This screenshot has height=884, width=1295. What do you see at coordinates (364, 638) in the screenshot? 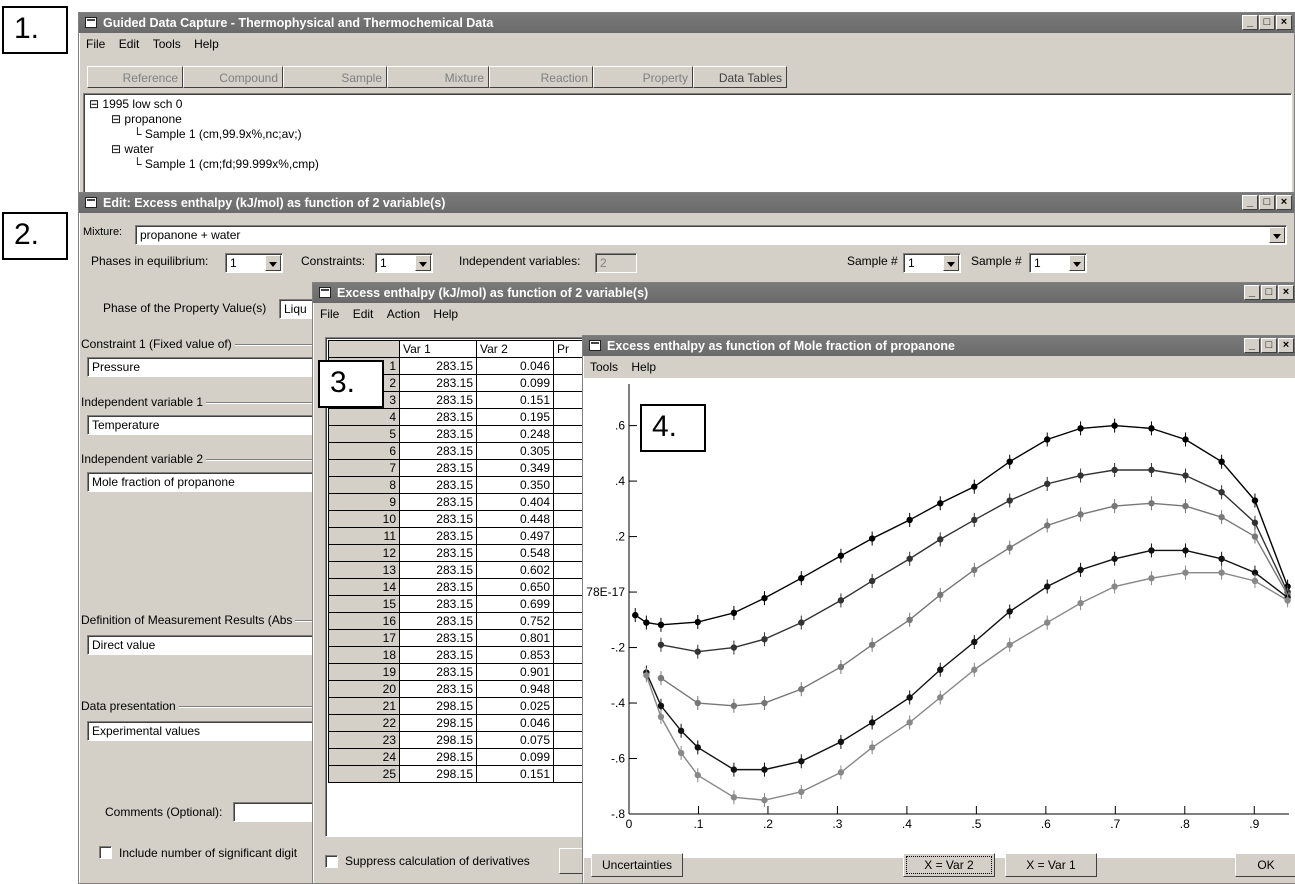
I see `row-header: 17` at bounding box center [364, 638].